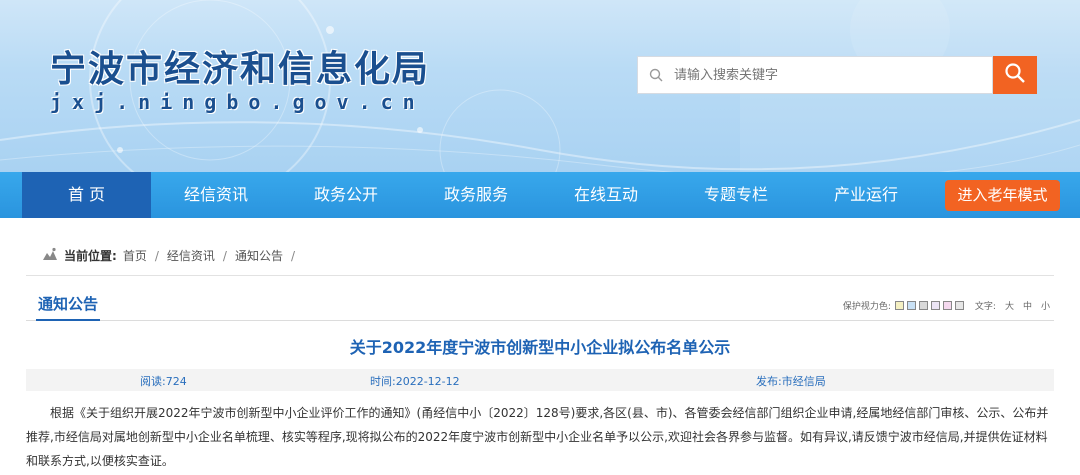 This screenshot has height=475, width=1080. I want to click on location-icon, so click(50, 255).